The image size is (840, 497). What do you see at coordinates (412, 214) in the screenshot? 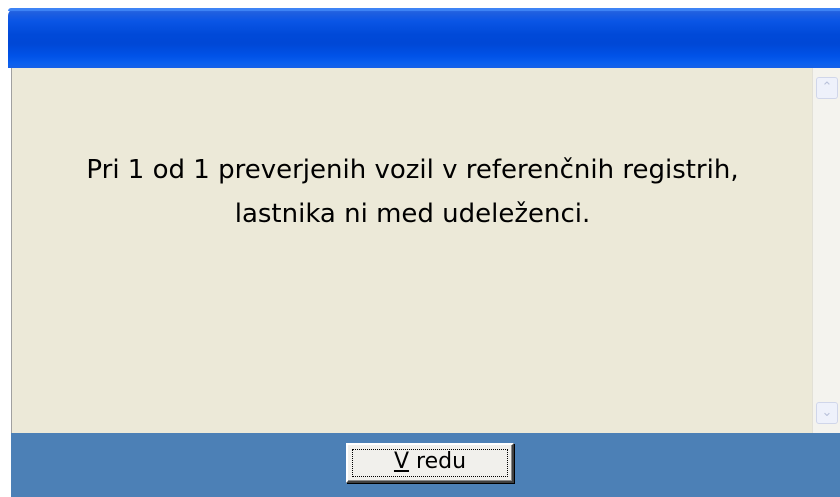
I see `message-line-2: lastnika ni med udeleženci.` at bounding box center [412, 214].